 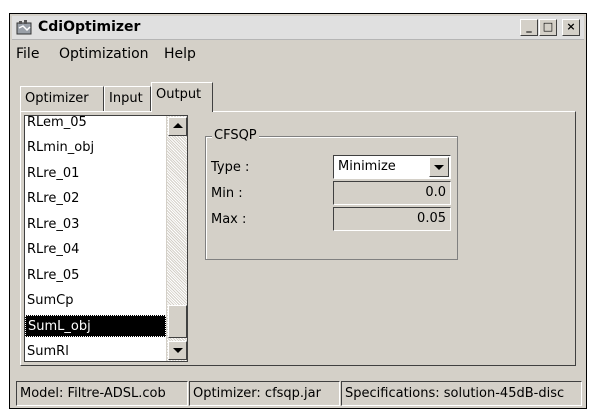 I want to click on scroll-down-button, so click(x=177, y=350).